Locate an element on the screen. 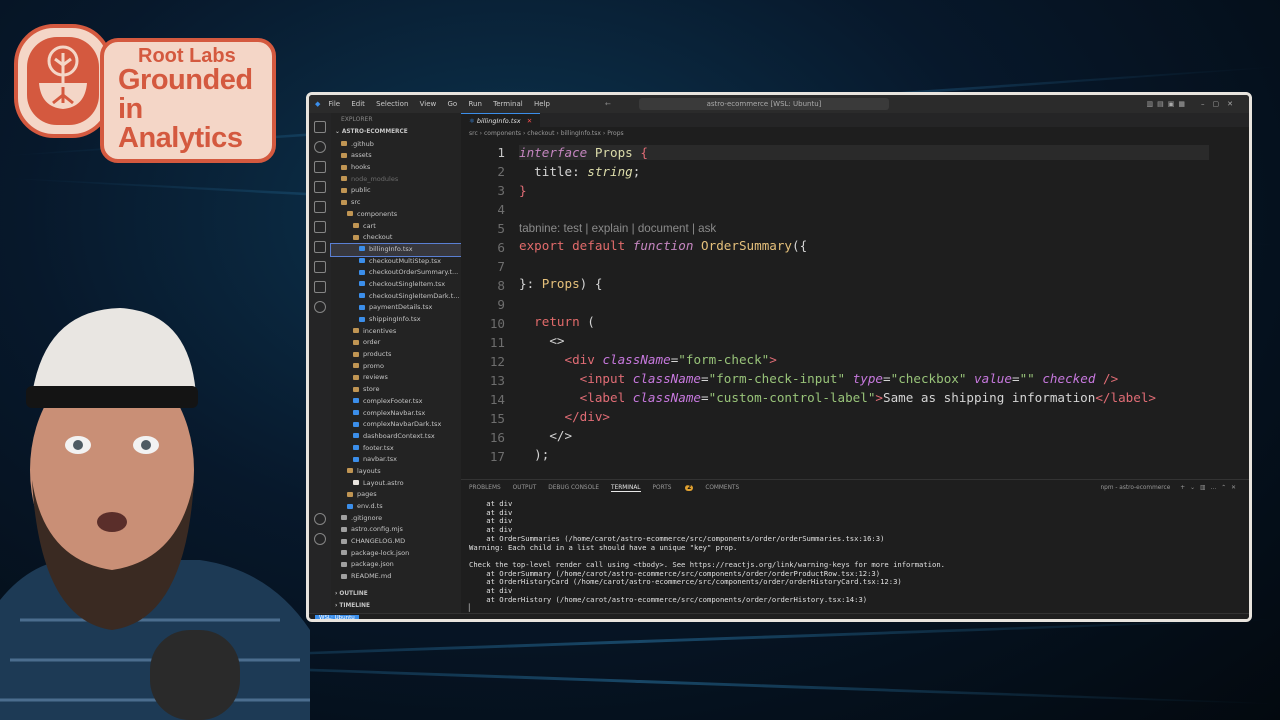 The image size is (1280, 720). tree-folder: cart is located at coordinates (396, 227).